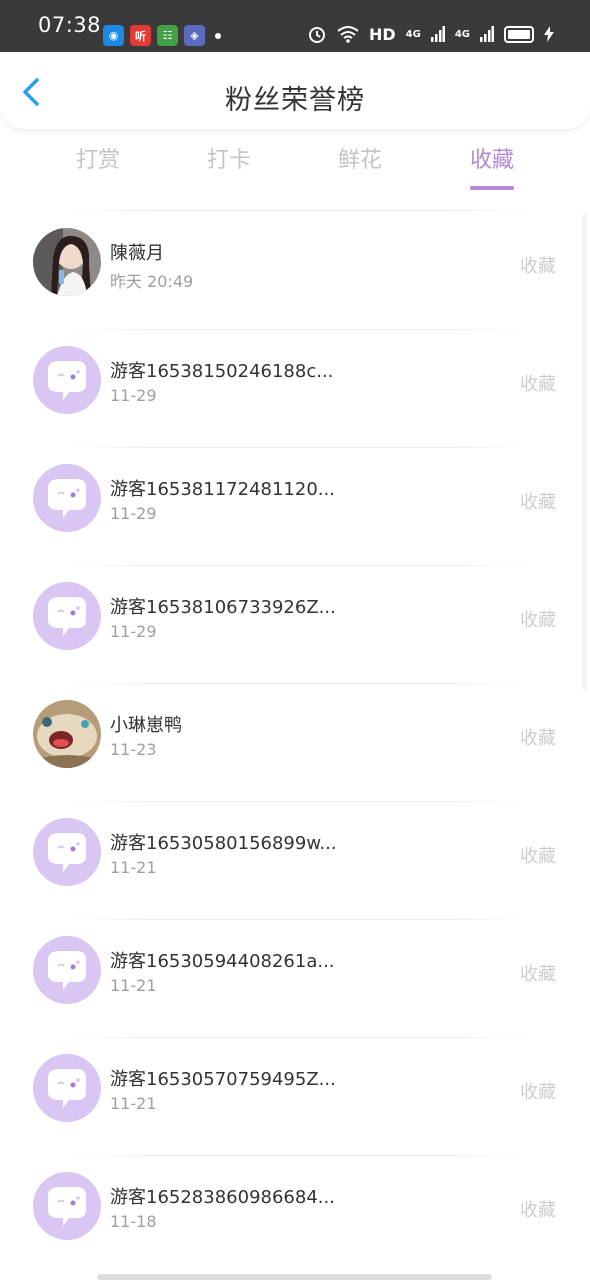 The width and height of the screenshot is (590, 1280). Describe the element at coordinates (294, 1277) in the screenshot. I see `home-indicator` at that location.